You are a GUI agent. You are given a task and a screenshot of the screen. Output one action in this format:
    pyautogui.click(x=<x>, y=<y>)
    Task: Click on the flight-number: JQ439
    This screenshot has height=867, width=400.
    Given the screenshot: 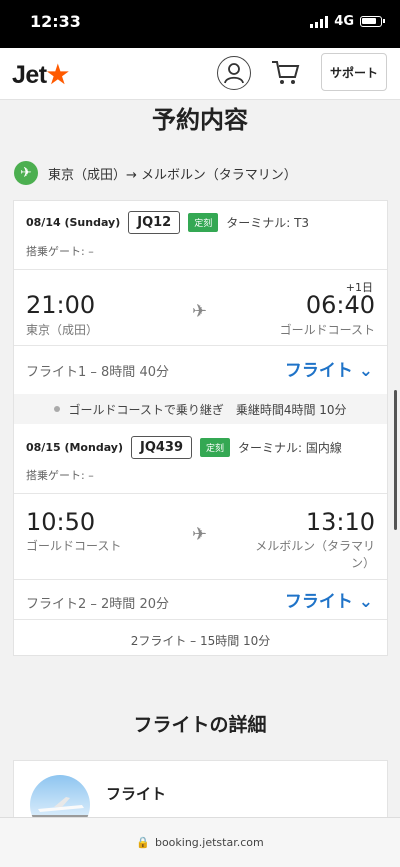 What is the action you would take?
    pyautogui.click(x=161, y=447)
    